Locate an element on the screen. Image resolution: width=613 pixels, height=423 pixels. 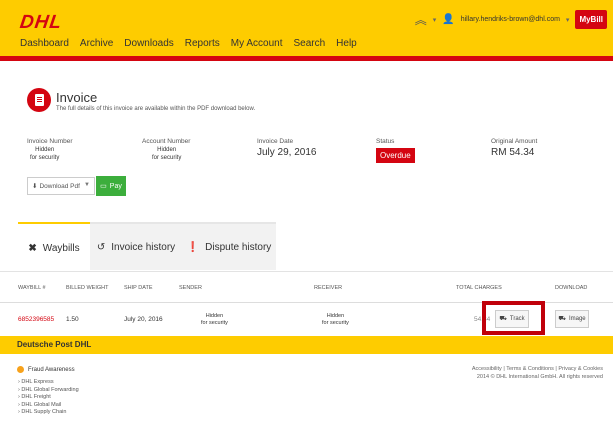
billed-weight: 1.50 is located at coordinates (72, 319).